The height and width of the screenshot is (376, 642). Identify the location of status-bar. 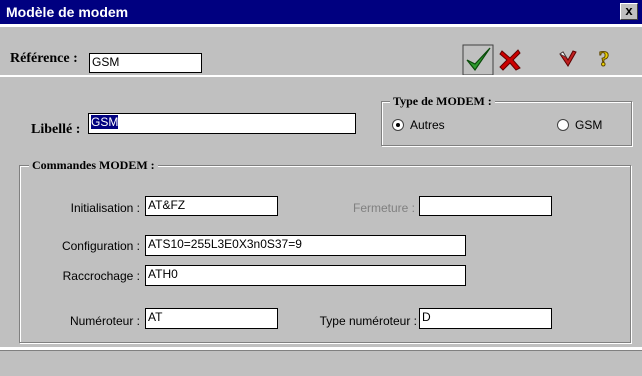
(321, 363).